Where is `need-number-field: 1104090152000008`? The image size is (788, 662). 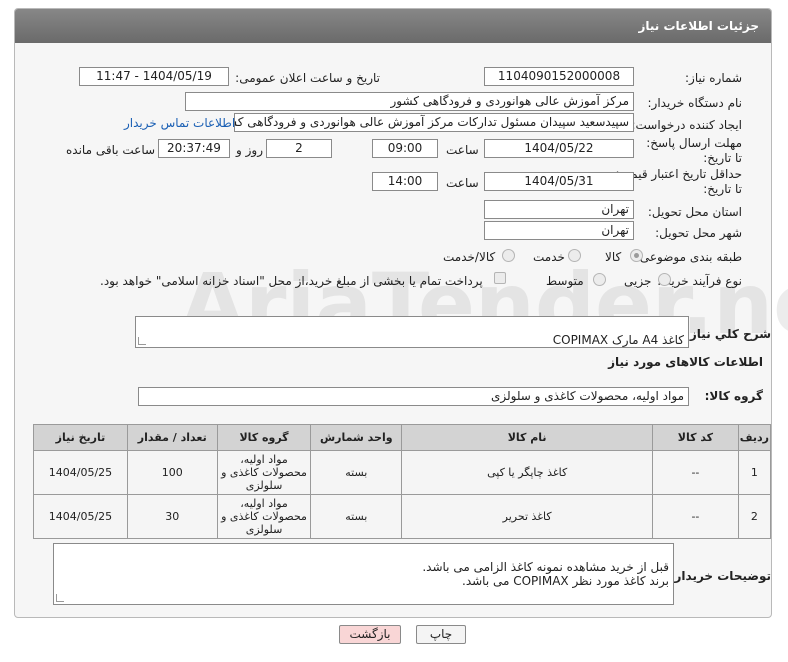 need-number-field: 1104090152000008 is located at coordinates (559, 76).